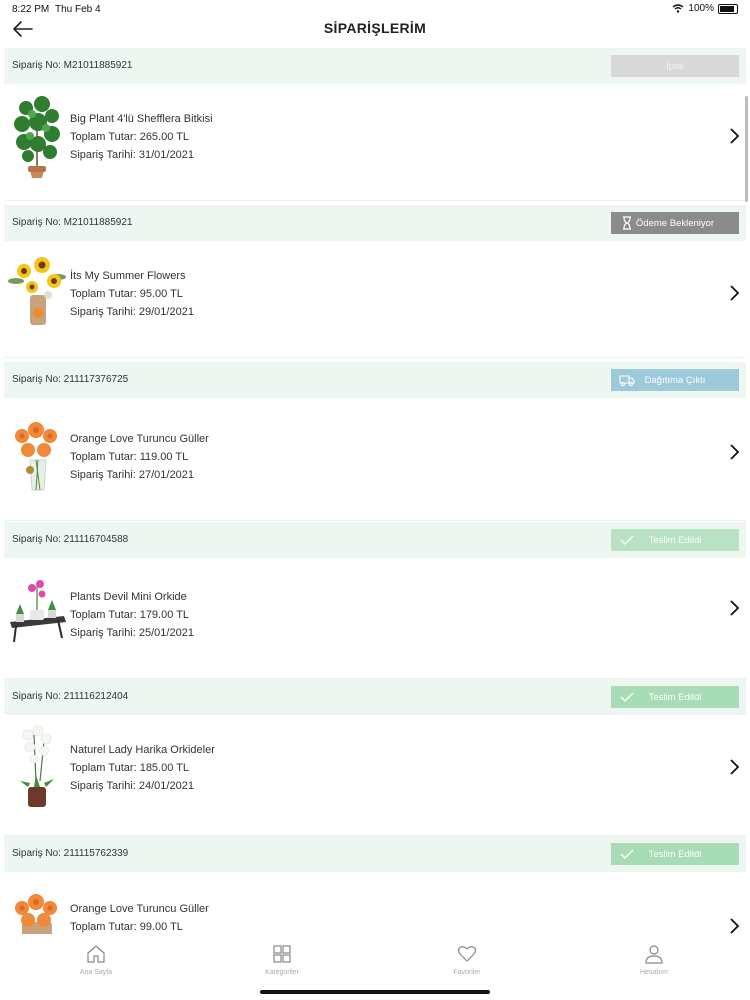 The height and width of the screenshot is (1000, 750). What do you see at coordinates (654, 954) in the screenshot?
I see `user-icon` at bounding box center [654, 954].